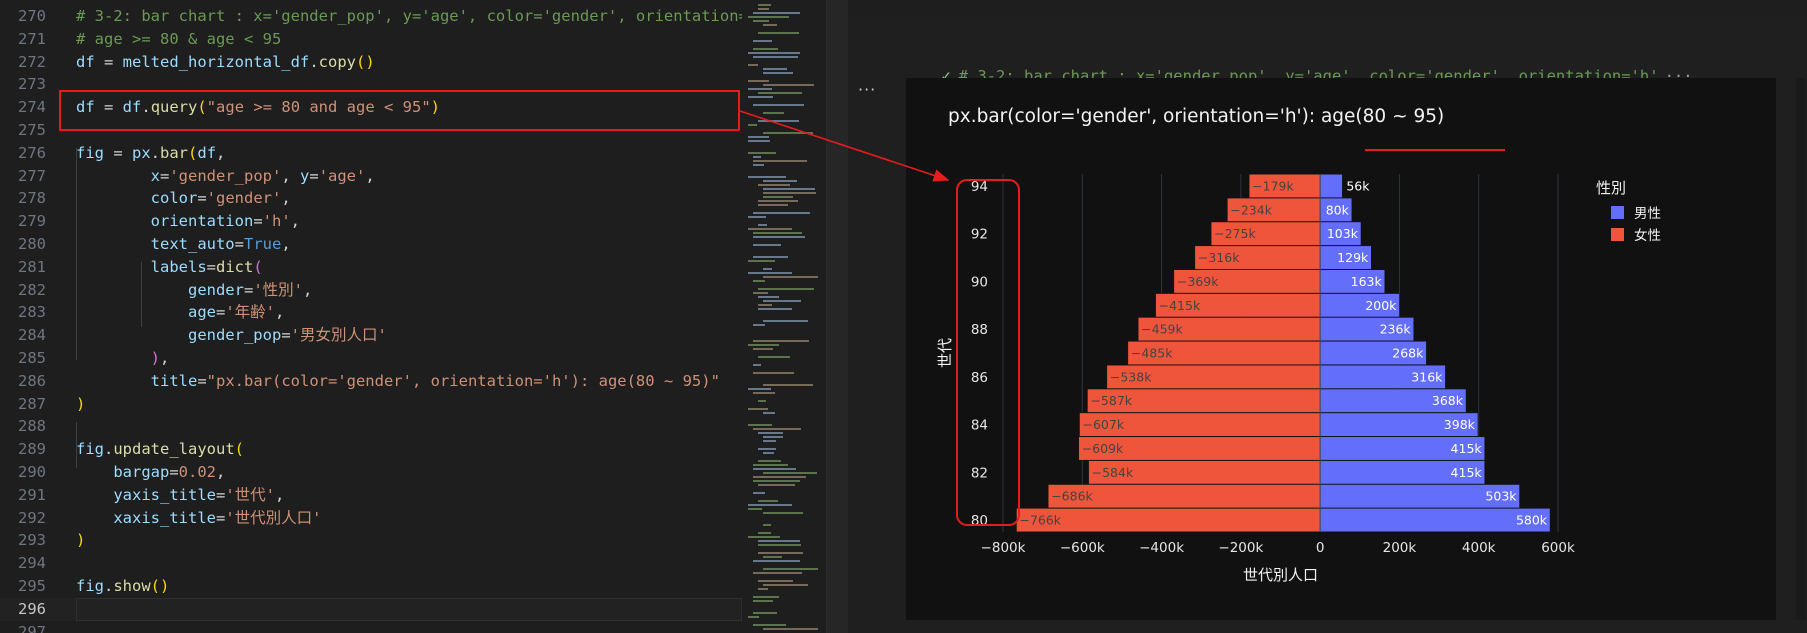  Describe the element at coordinates (1240, 548) in the screenshot. I see `x-tick-label: −200k` at that location.